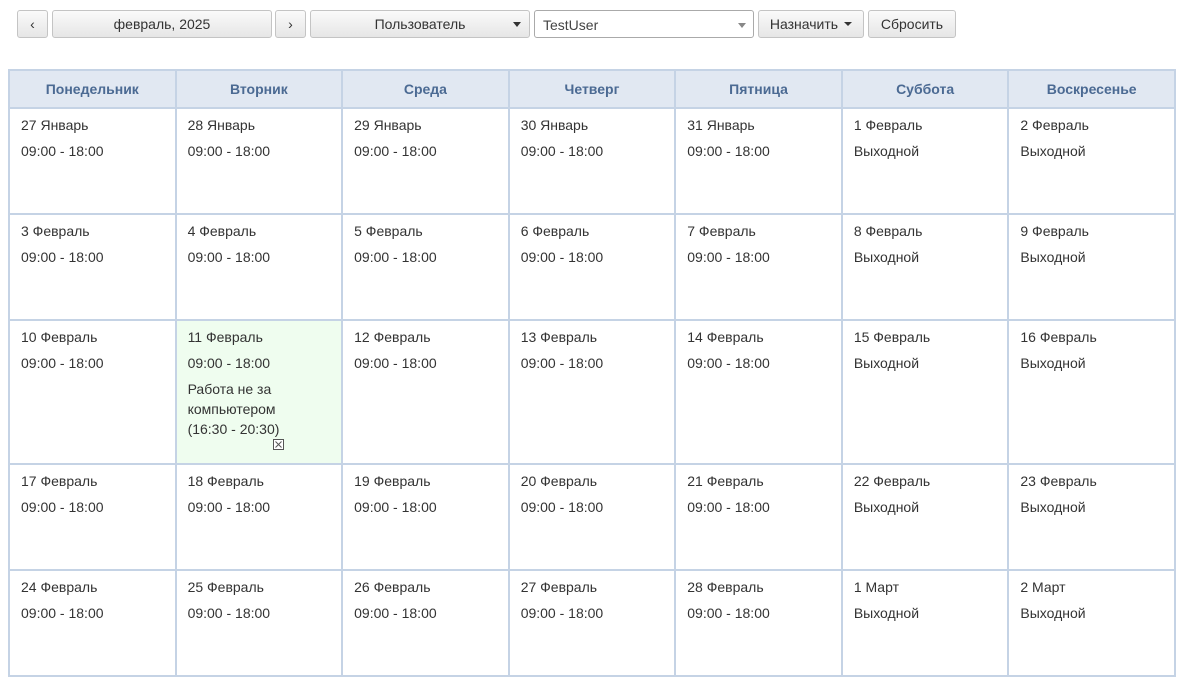 This screenshot has height=687, width=1183. I want to click on day-cell-content: 13 Февраль 09:00 - 18:00, so click(592, 347).